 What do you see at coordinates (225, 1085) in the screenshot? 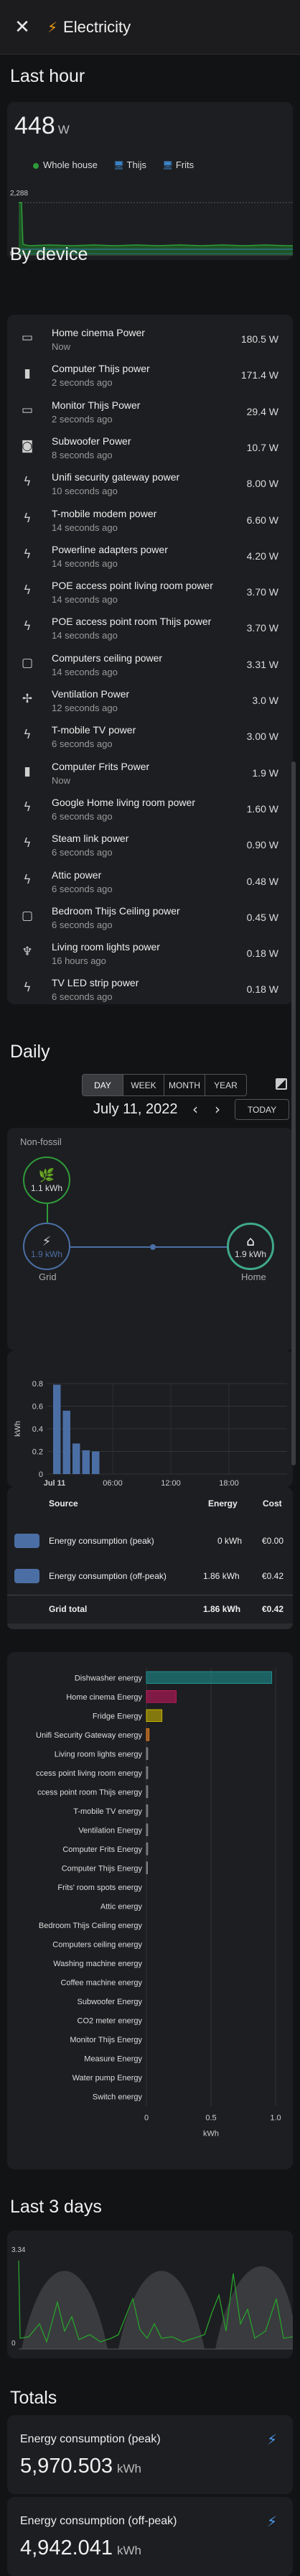
I see `period-year-button: YEAR` at bounding box center [225, 1085].